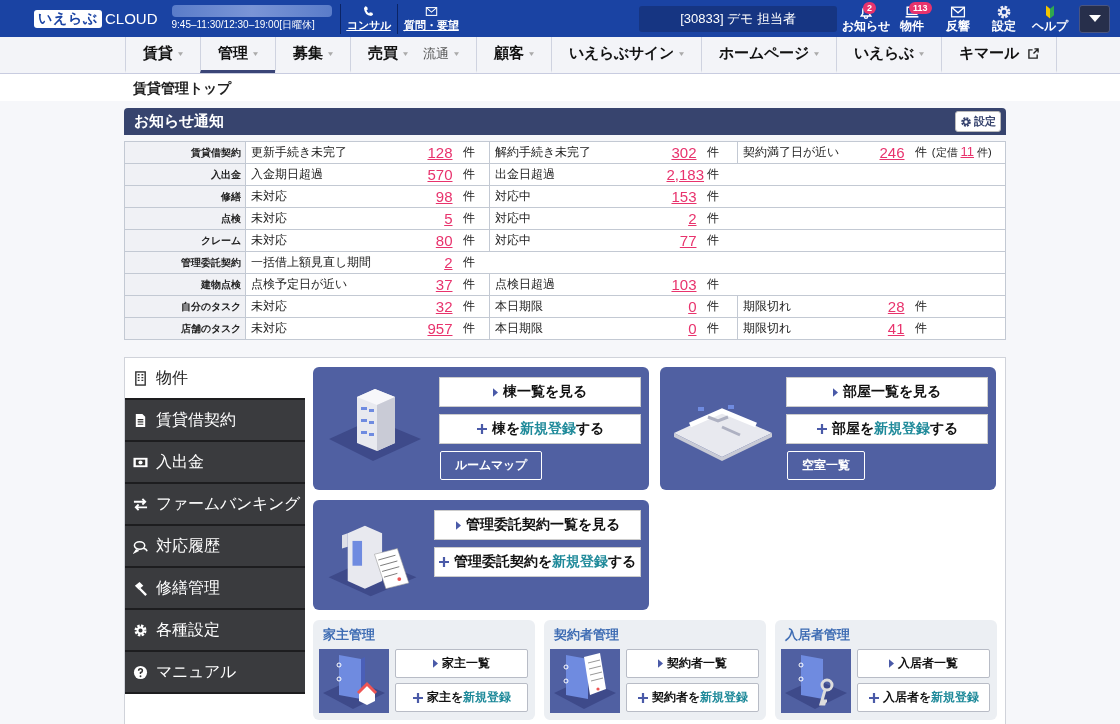  What do you see at coordinates (444, 284) in the screenshot?
I see `count-link: 37` at bounding box center [444, 284].